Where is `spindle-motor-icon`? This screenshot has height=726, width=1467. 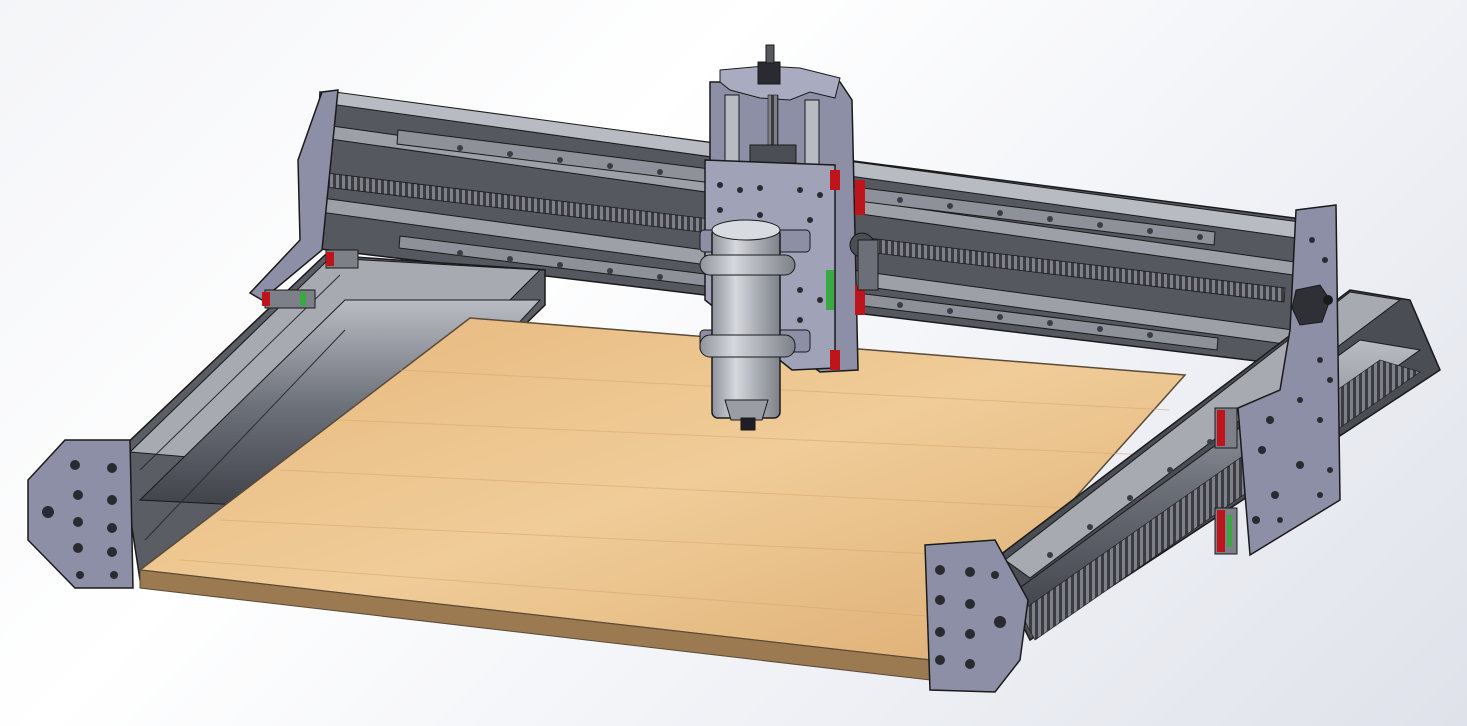
spindle-motor-icon is located at coordinates (747, 325).